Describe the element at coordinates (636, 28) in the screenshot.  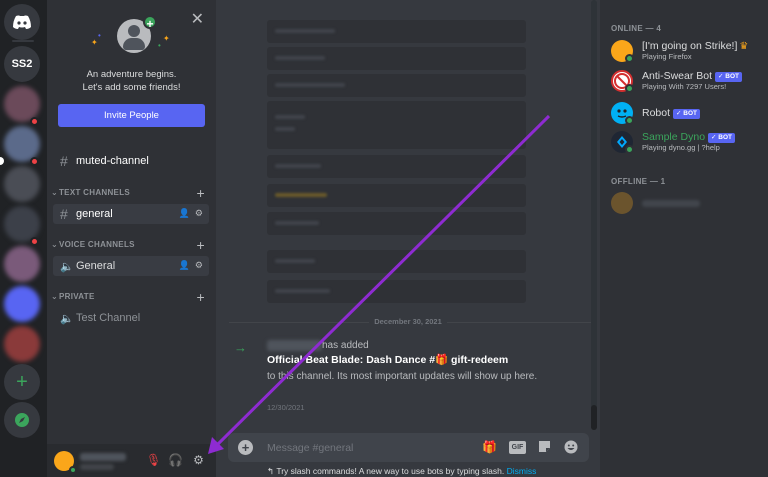
I see `online-header: ONLINE — 4` at that location.